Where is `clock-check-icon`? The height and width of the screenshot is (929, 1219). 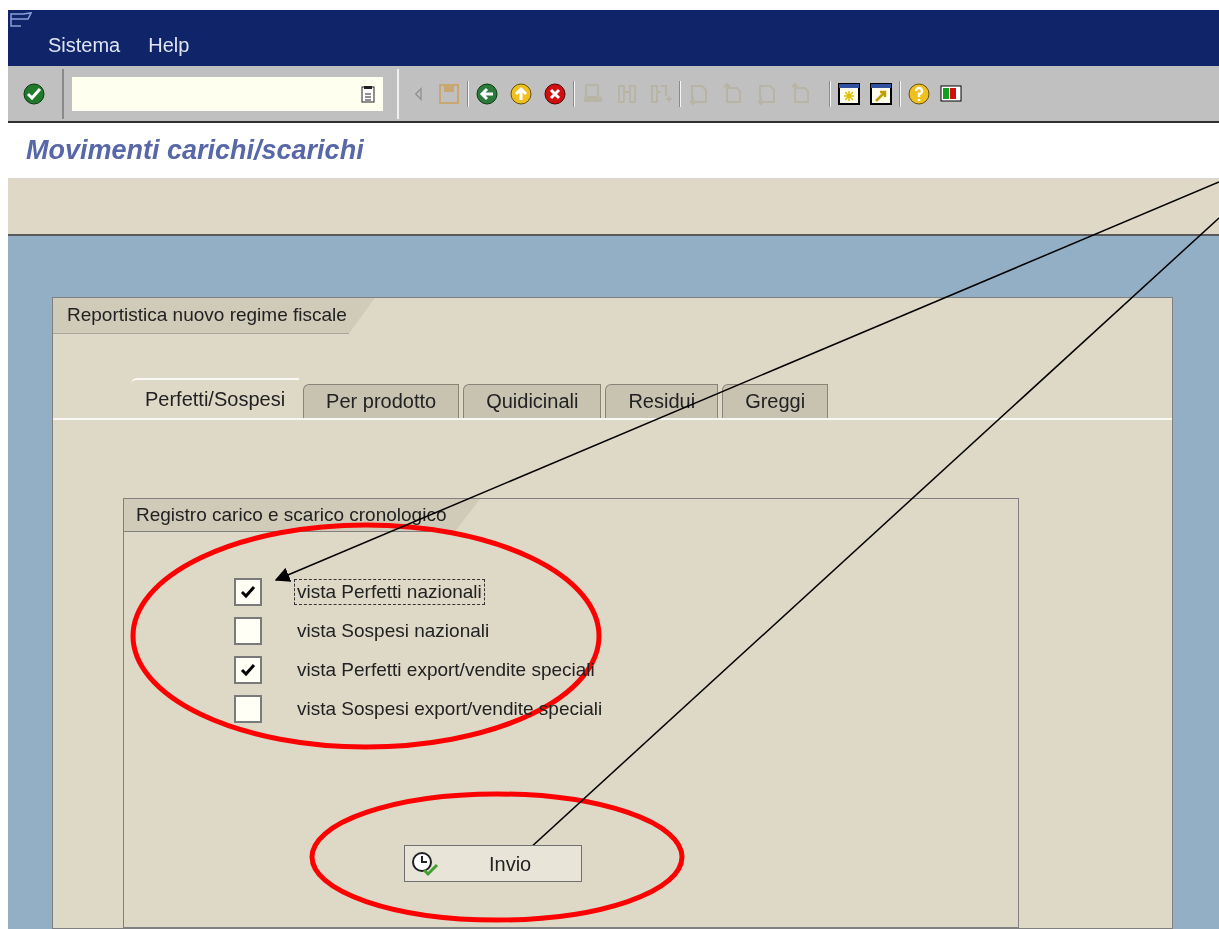
clock-check-icon is located at coordinates (425, 863).